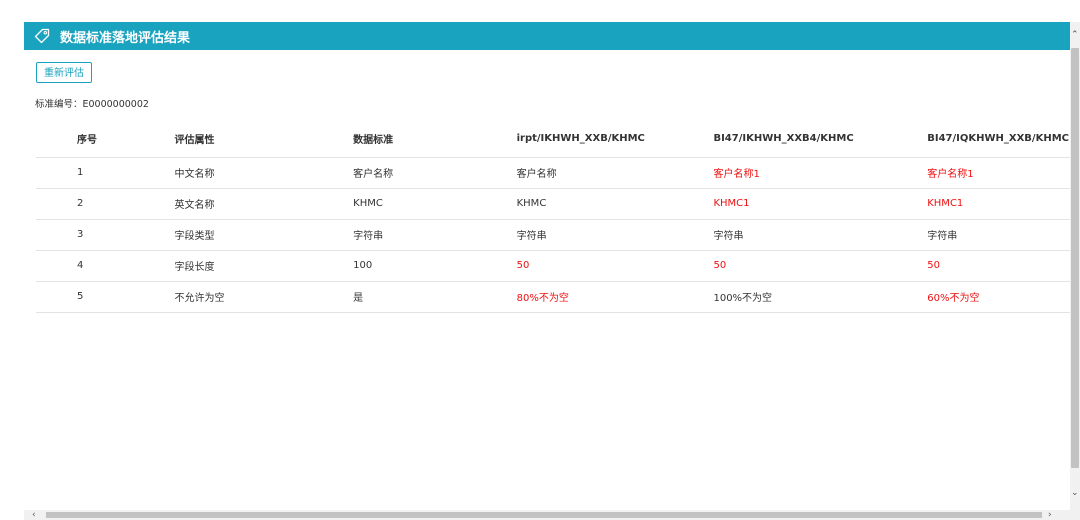 The image size is (1080, 520). I want to click on scroll-down-icon: ⌄, so click(1075, 493).